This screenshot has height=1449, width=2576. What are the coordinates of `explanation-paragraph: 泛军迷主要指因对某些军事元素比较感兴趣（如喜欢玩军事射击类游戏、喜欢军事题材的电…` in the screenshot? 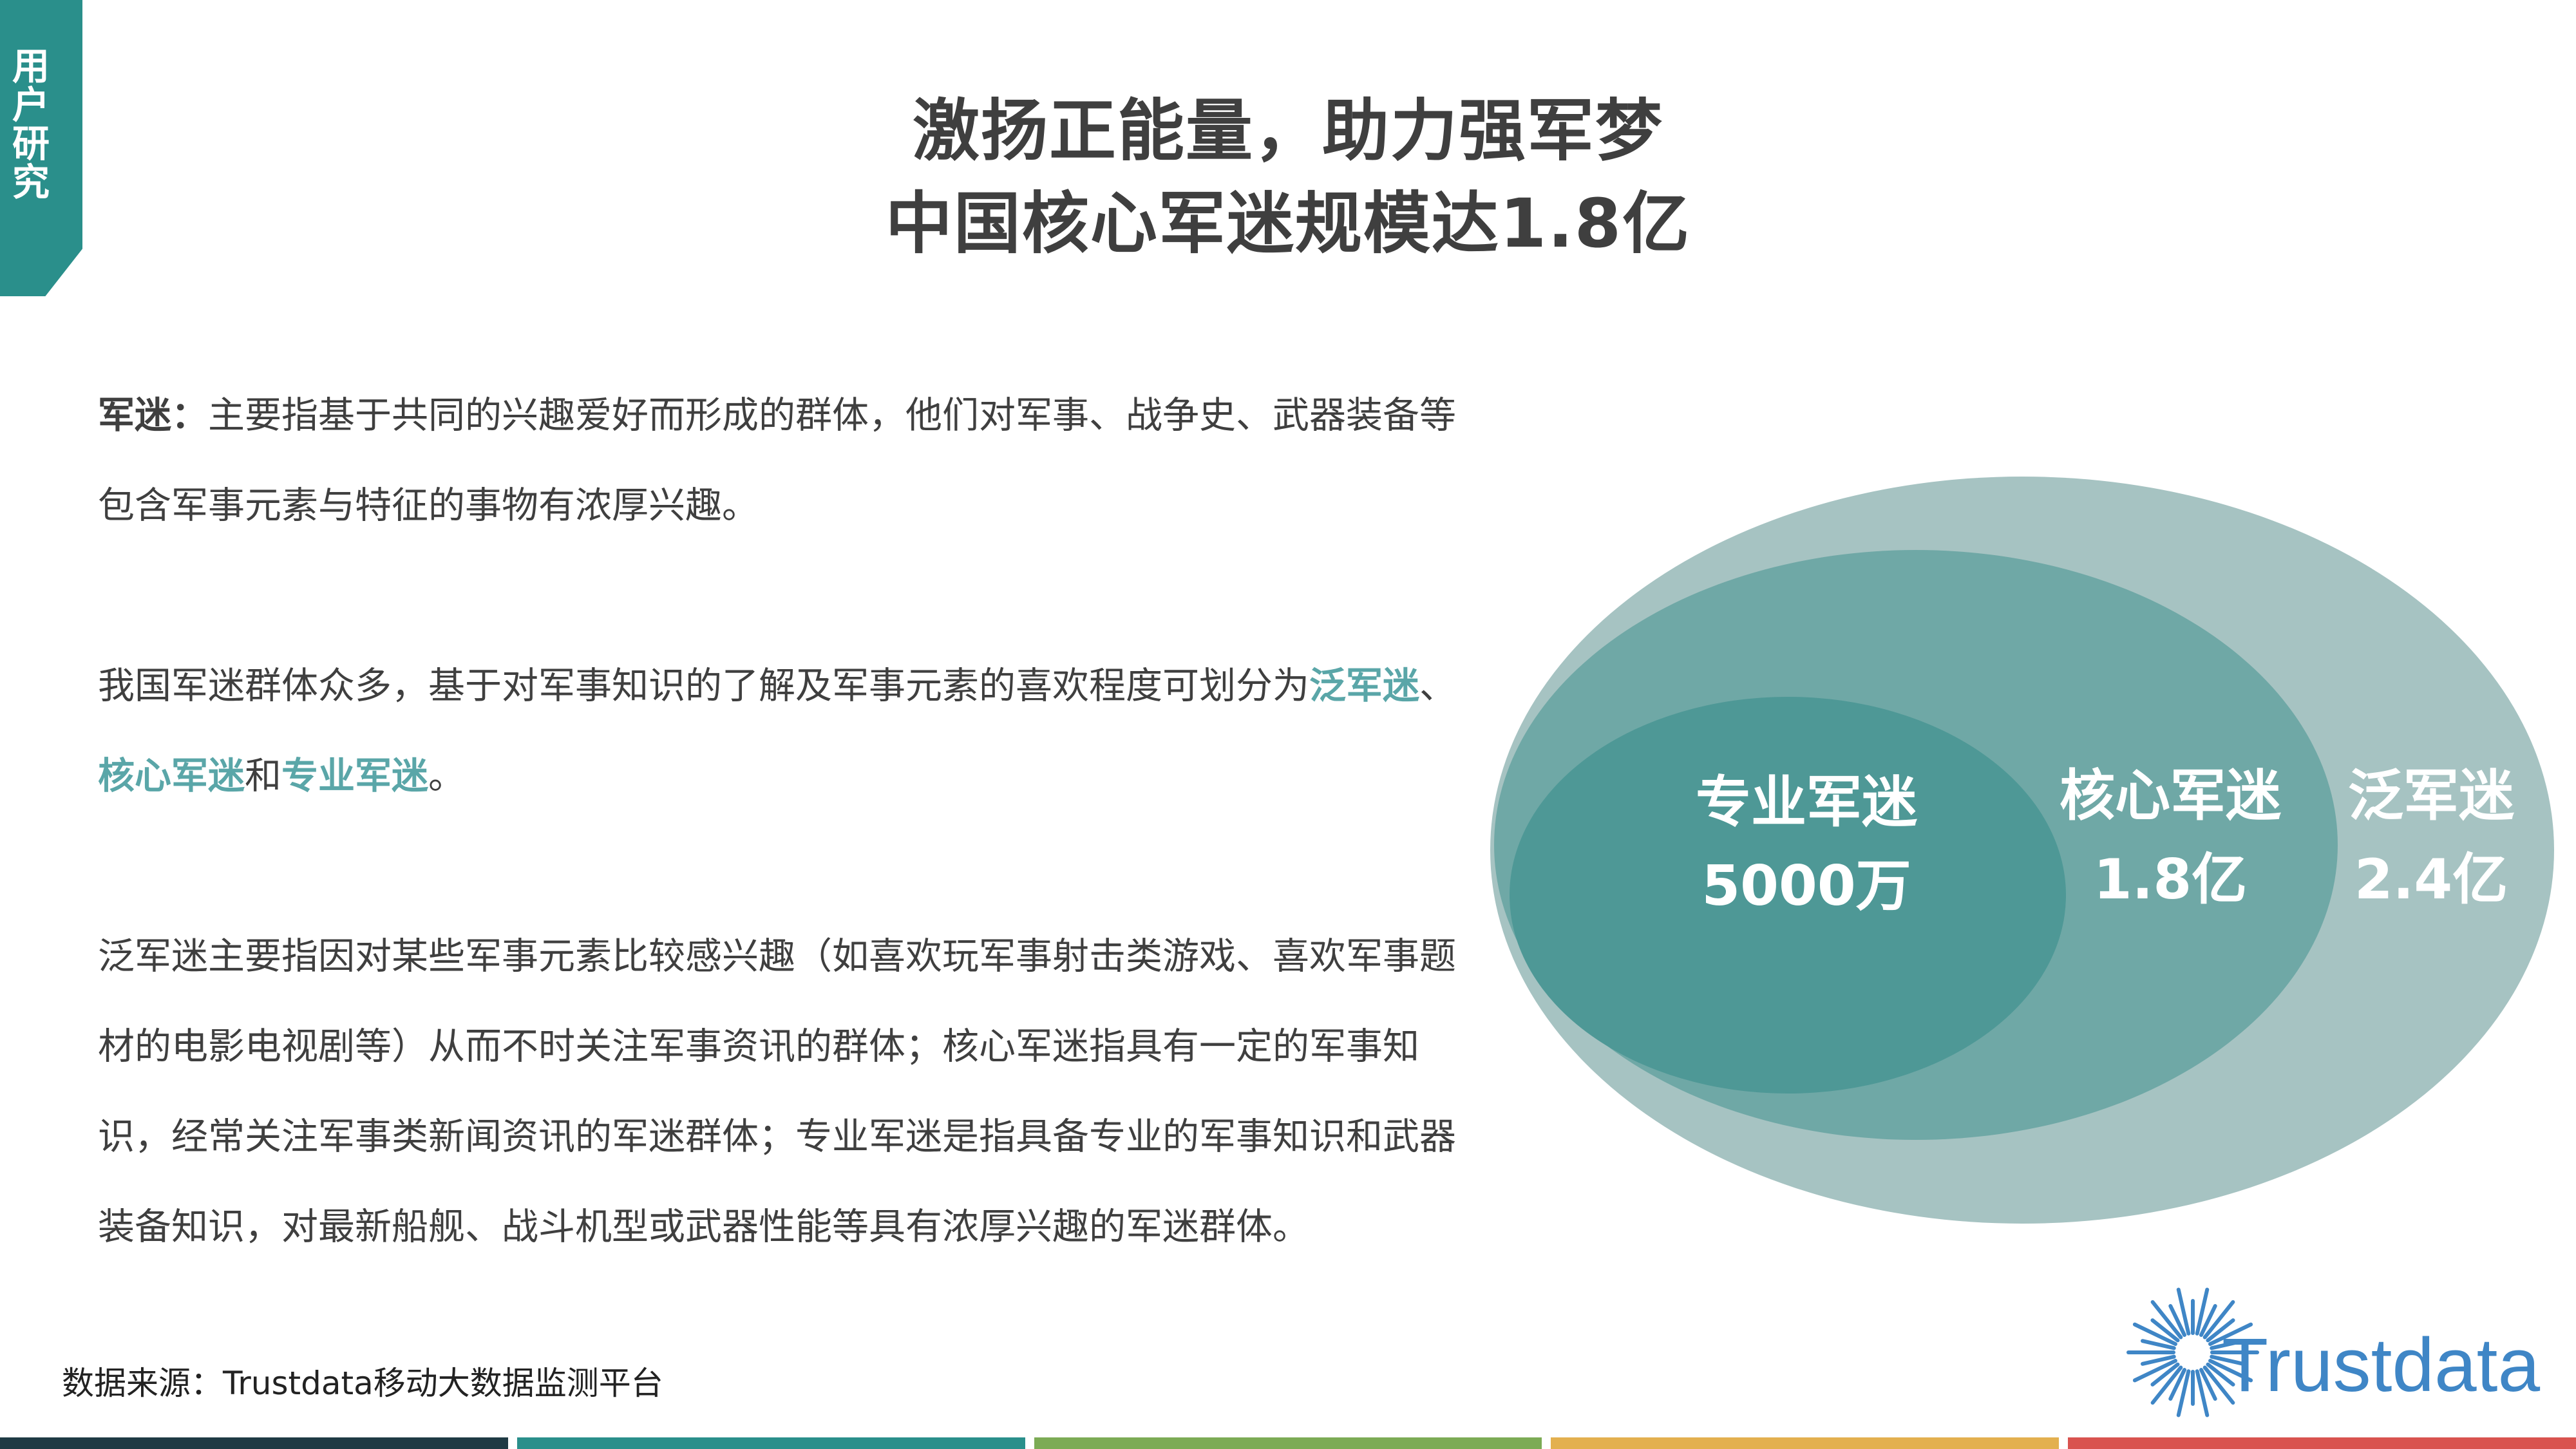 It's located at (777, 1092).